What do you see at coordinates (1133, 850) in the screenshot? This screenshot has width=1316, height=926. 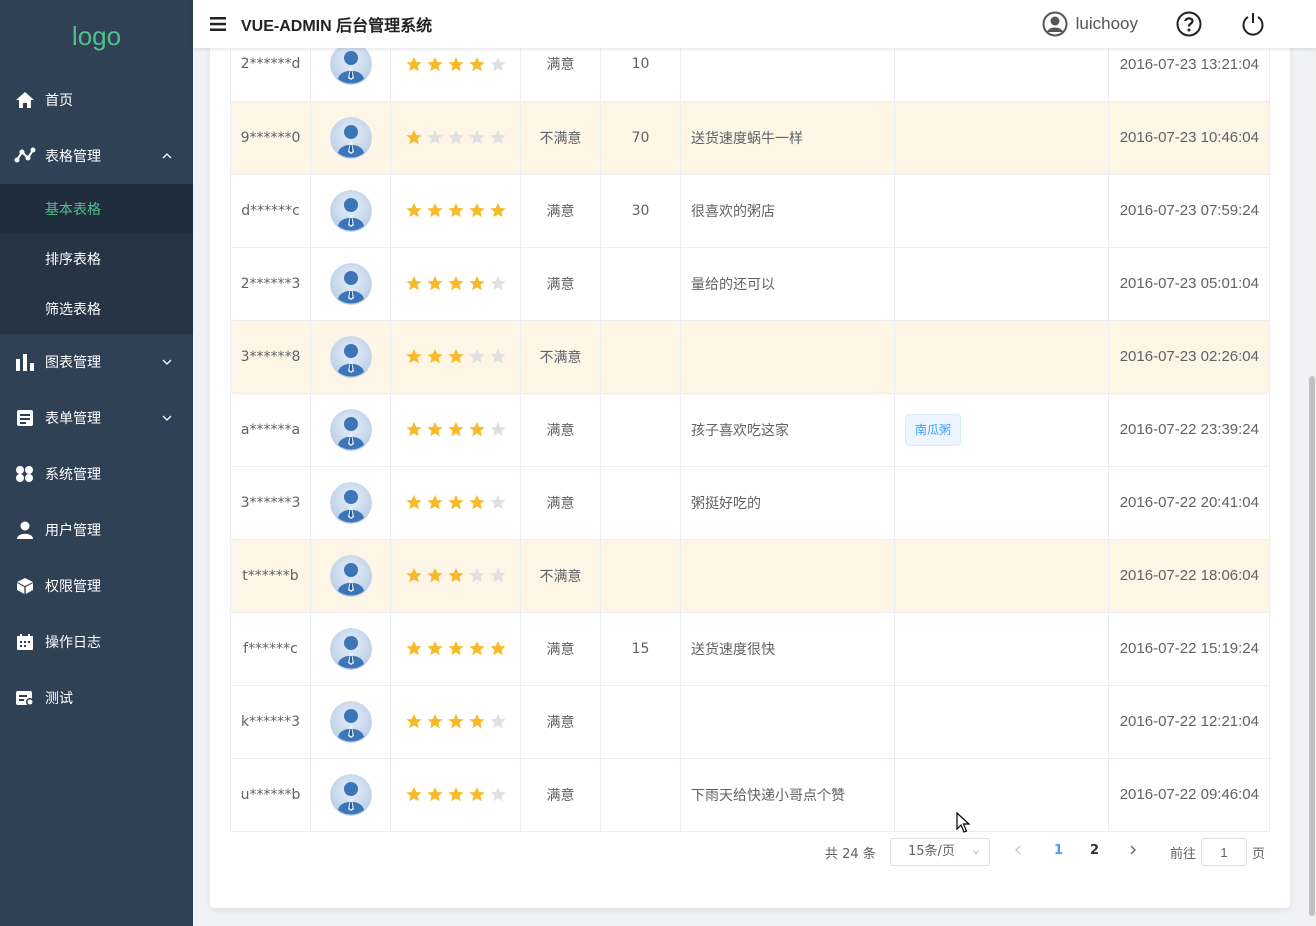 I see `next-page-icon` at bounding box center [1133, 850].